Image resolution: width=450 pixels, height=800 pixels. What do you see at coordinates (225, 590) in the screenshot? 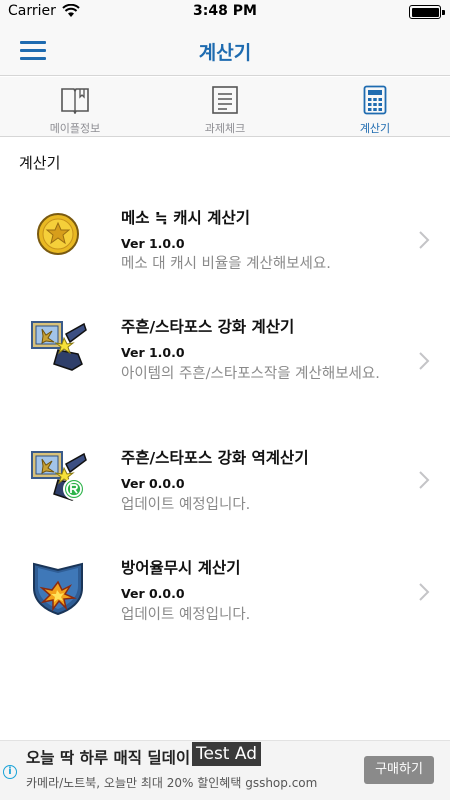
I see `list-item: 방어율무시 계산기 Ver 0.0.0 업데이트 예정입니다.` at bounding box center [225, 590].